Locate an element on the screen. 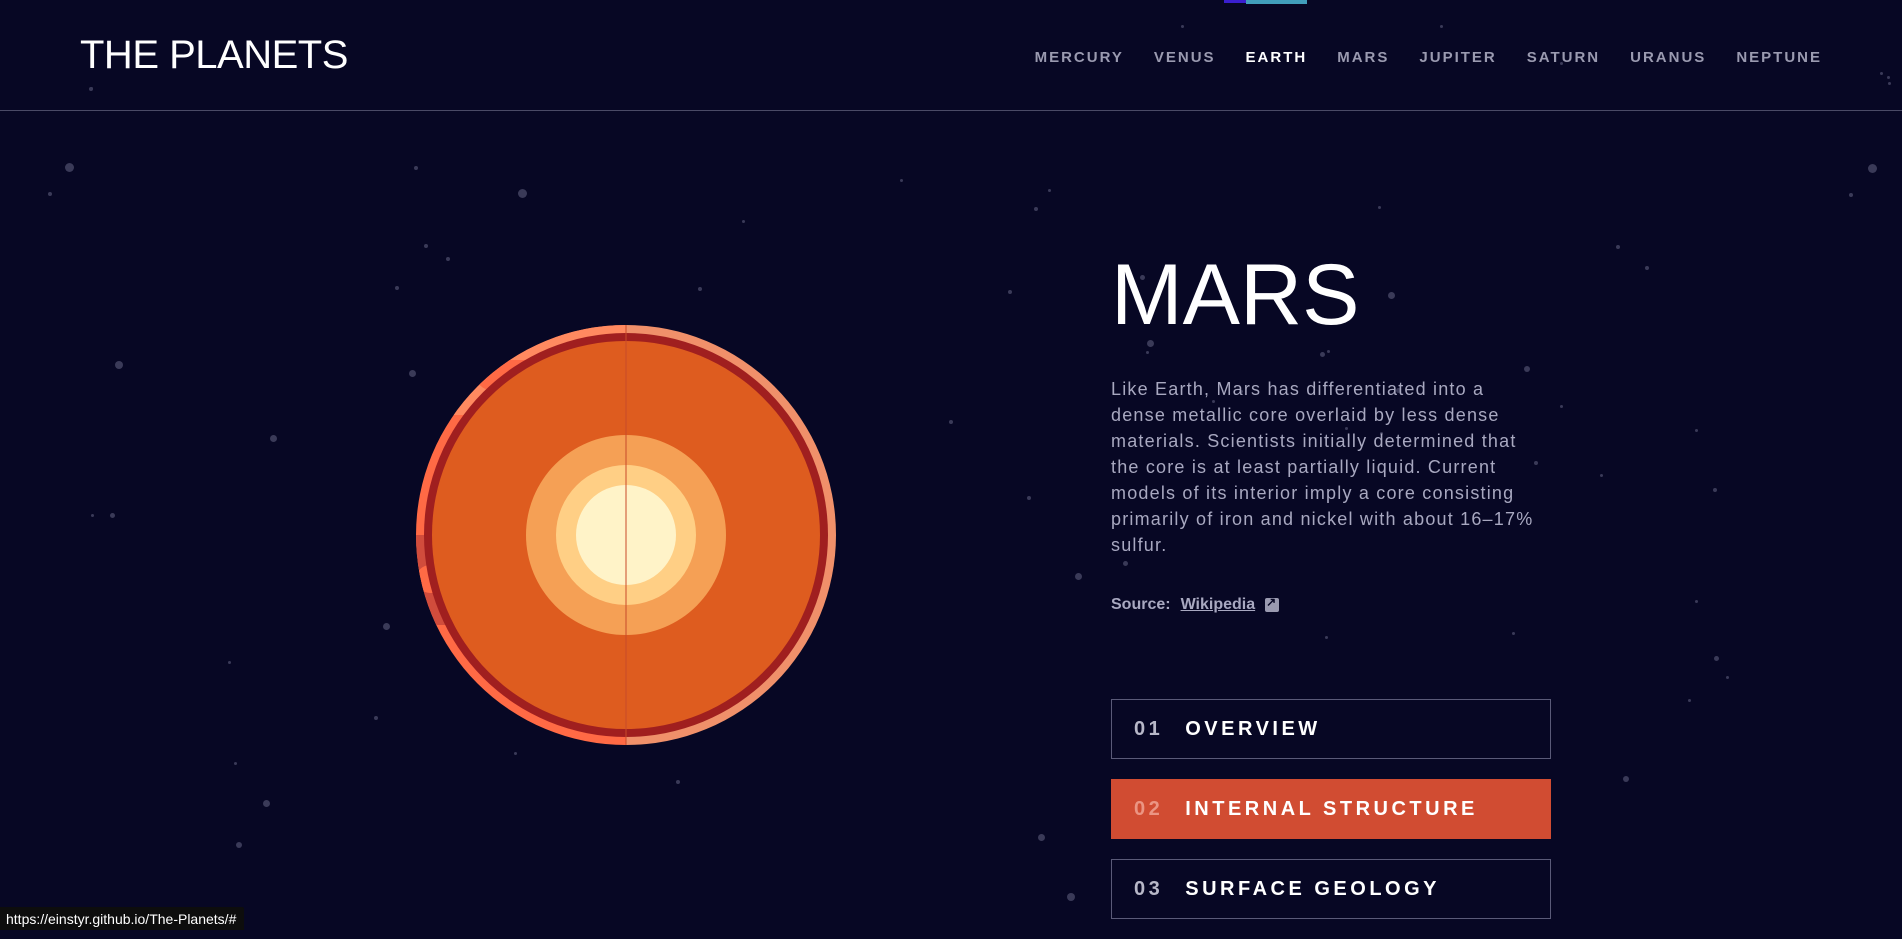 This screenshot has width=1902, height=939. mars-internal-structure-icon is located at coordinates (626, 535).